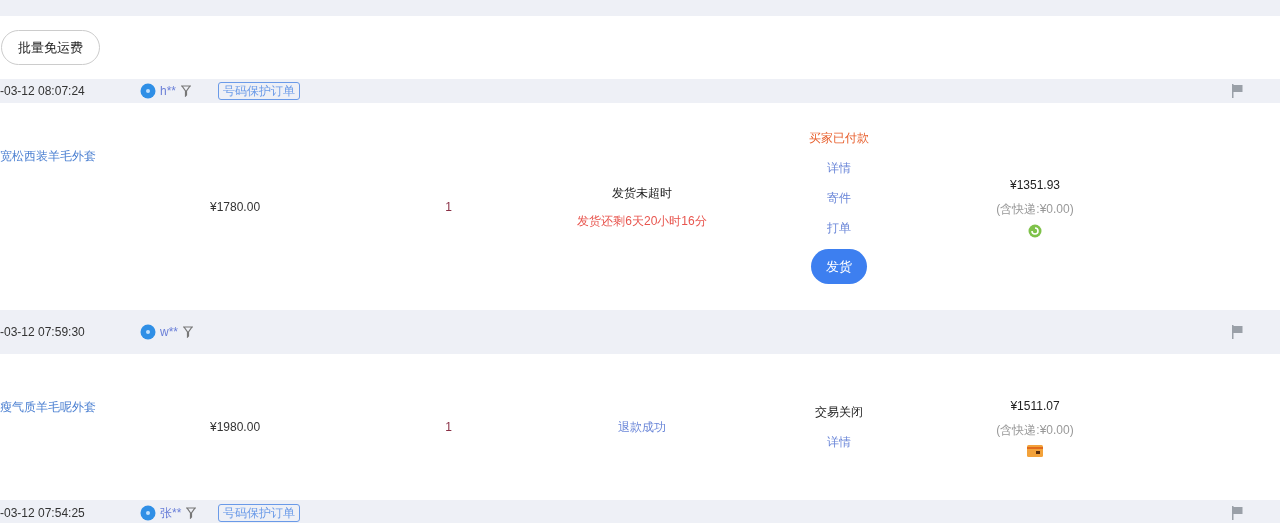  I want to click on order-time: -03-12 08:07:24, so click(43, 91).